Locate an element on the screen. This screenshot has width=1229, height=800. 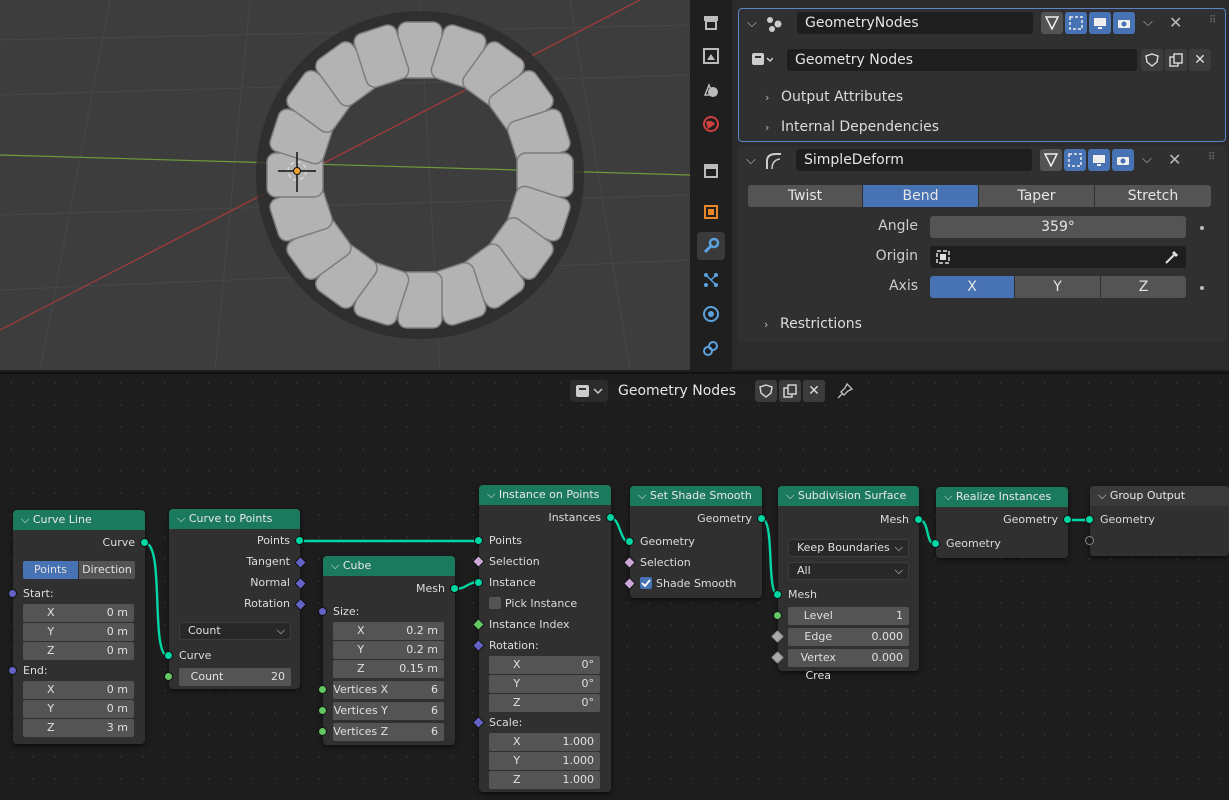
collapse-chevron-icon: ⌵ is located at coordinates (751, 160).